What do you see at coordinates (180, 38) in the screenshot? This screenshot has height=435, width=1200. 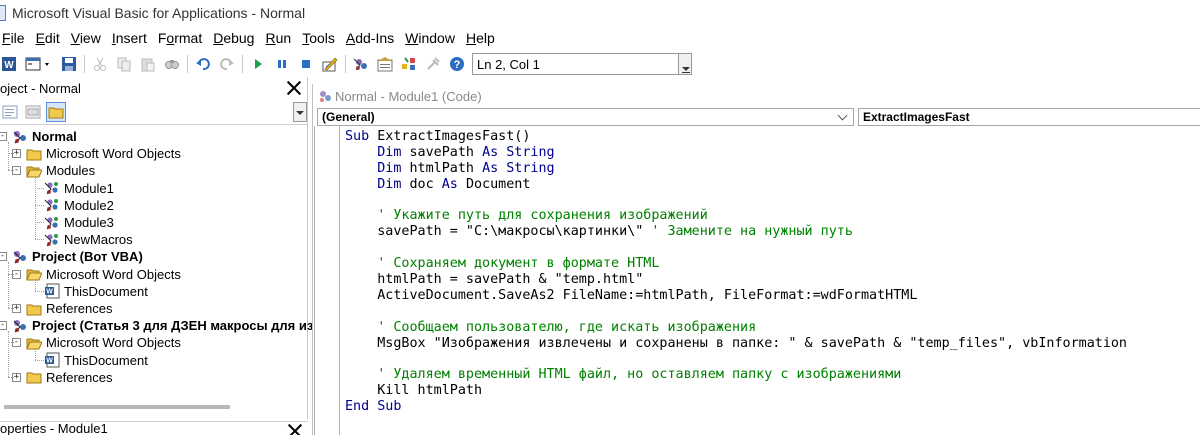 I see `menu-format: Format` at bounding box center [180, 38].